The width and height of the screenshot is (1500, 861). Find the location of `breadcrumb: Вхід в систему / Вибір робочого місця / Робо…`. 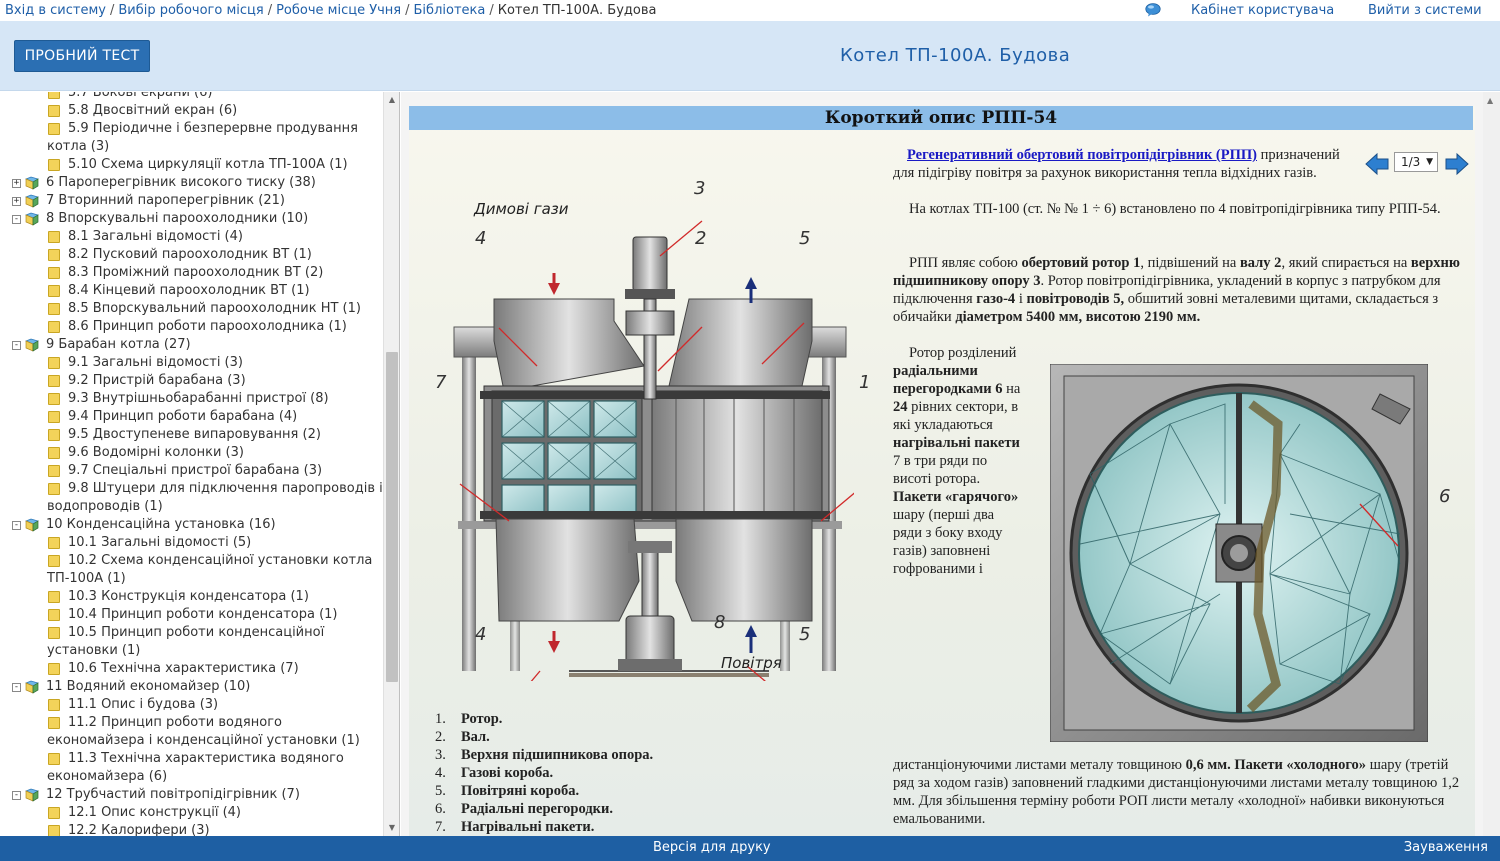

breadcrumb: Вхід в систему / Вибір робочого місця / Робо… is located at coordinates (331, 10).